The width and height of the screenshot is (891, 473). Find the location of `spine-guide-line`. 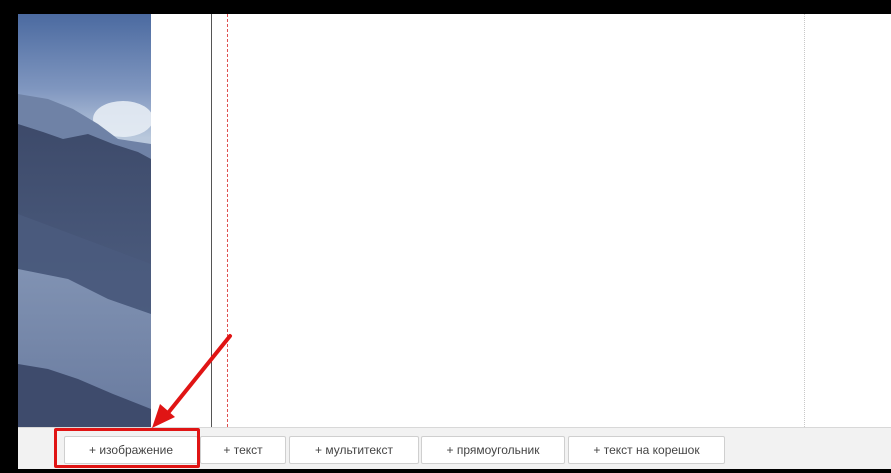

spine-guide-line is located at coordinates (211, 220).